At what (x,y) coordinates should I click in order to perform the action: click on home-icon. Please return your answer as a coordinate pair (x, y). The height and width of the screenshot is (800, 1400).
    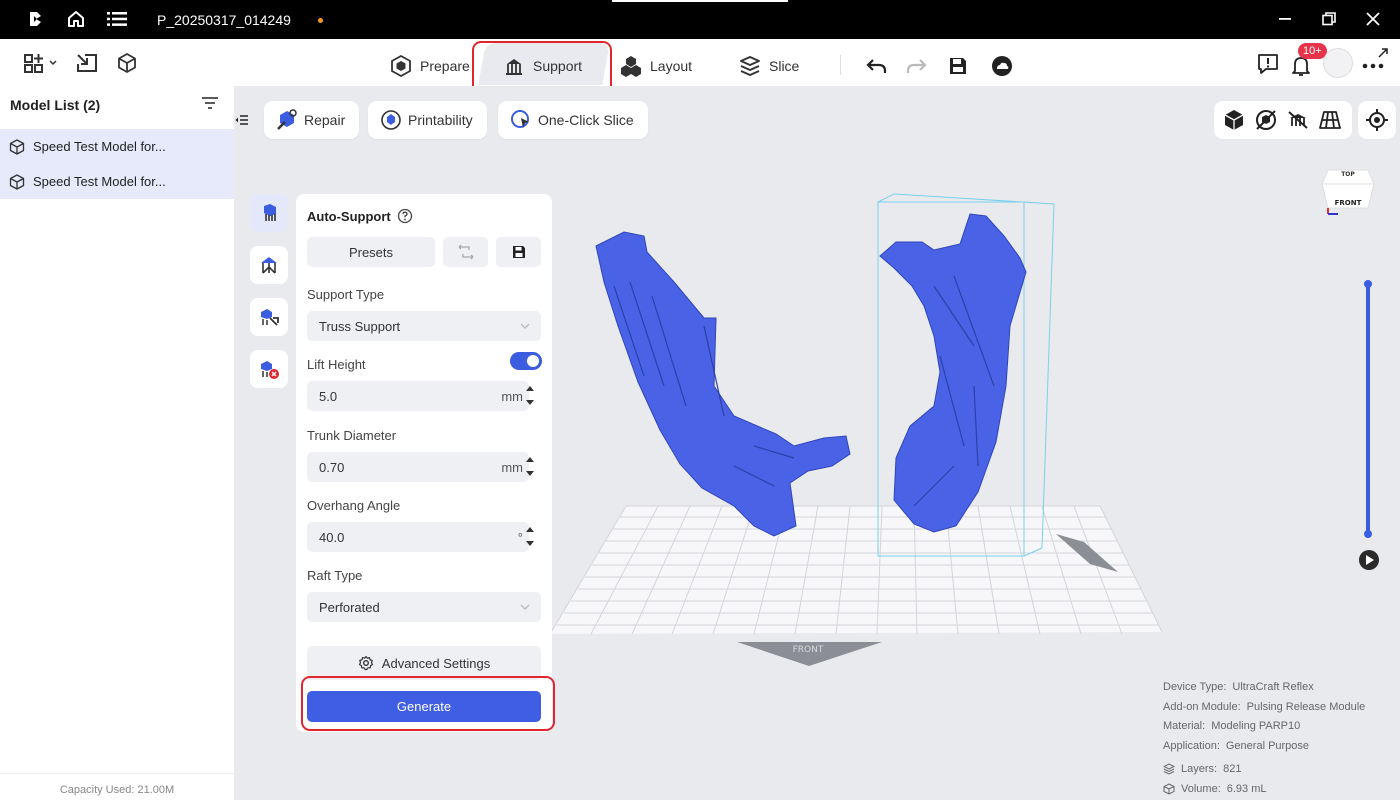
    Looking at the image, I should click on (76, 19).